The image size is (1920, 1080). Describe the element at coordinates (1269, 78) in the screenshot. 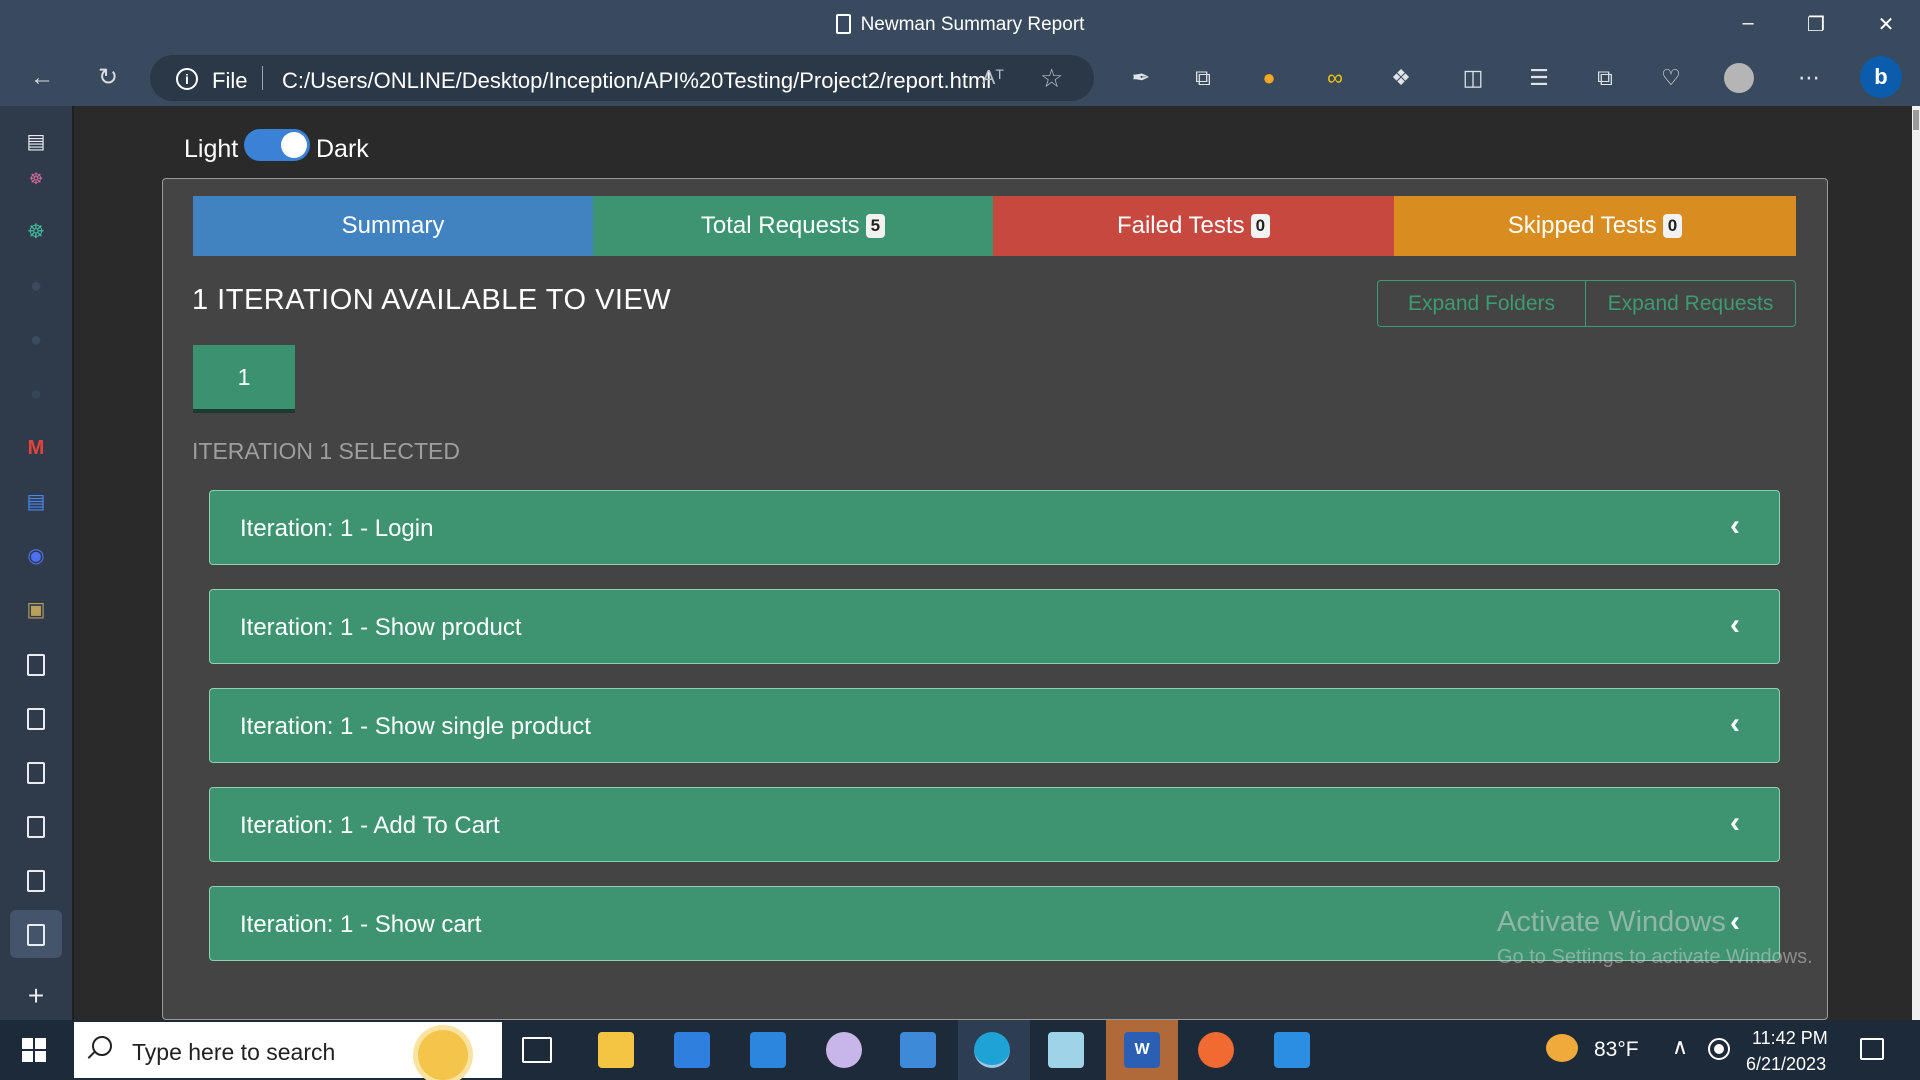

I see `wappalyzer-extension-icon: ●` at that location.